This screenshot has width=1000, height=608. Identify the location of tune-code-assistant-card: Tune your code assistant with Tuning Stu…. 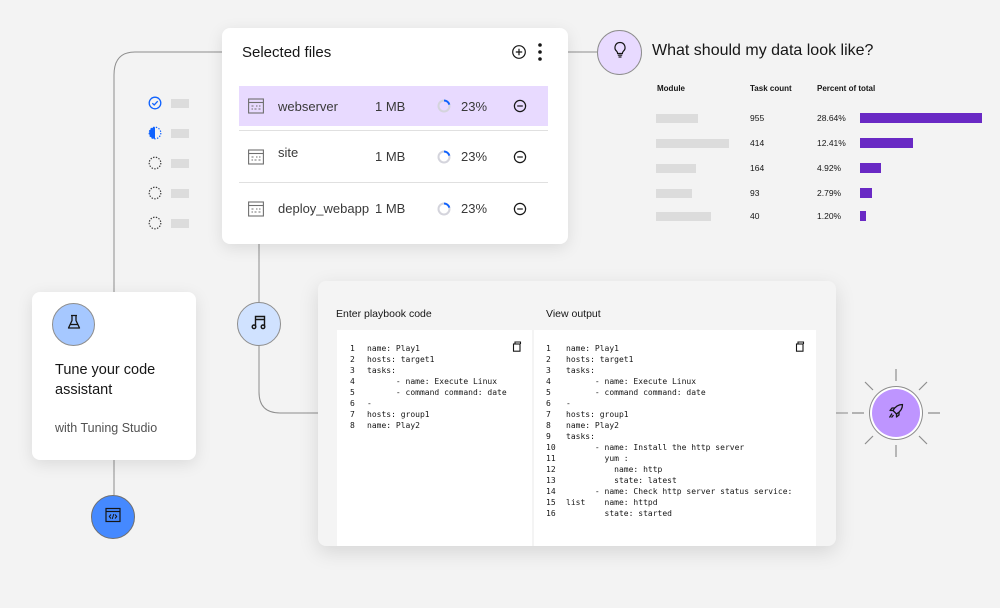
(114, 376).